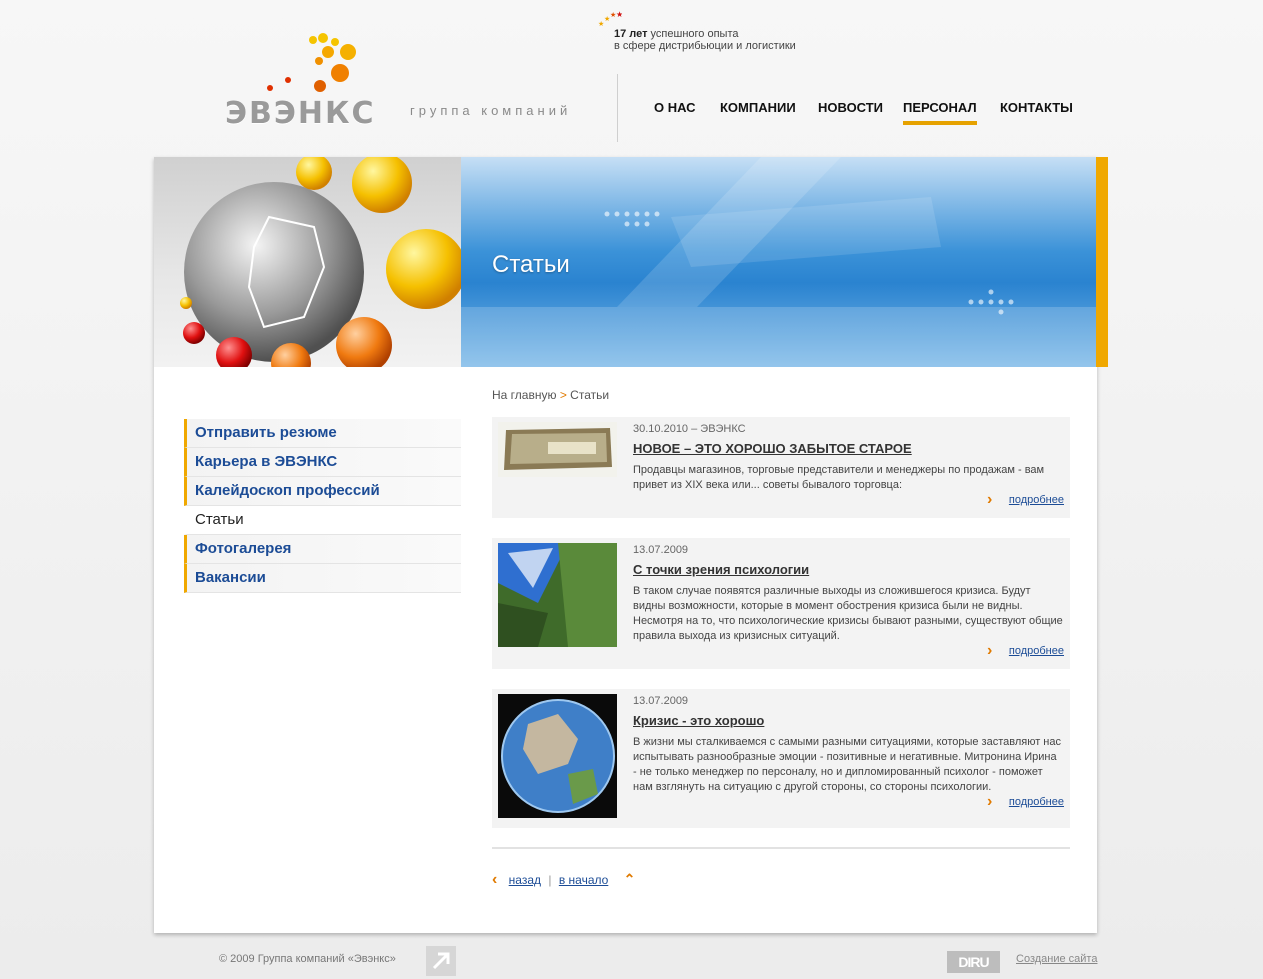 The height and width of the screenshot is (979, 1263). What do you see at coordinates (675, 110) in the screenshot?
I see `nav-about: О НАС` at bounding box center [675, 110].